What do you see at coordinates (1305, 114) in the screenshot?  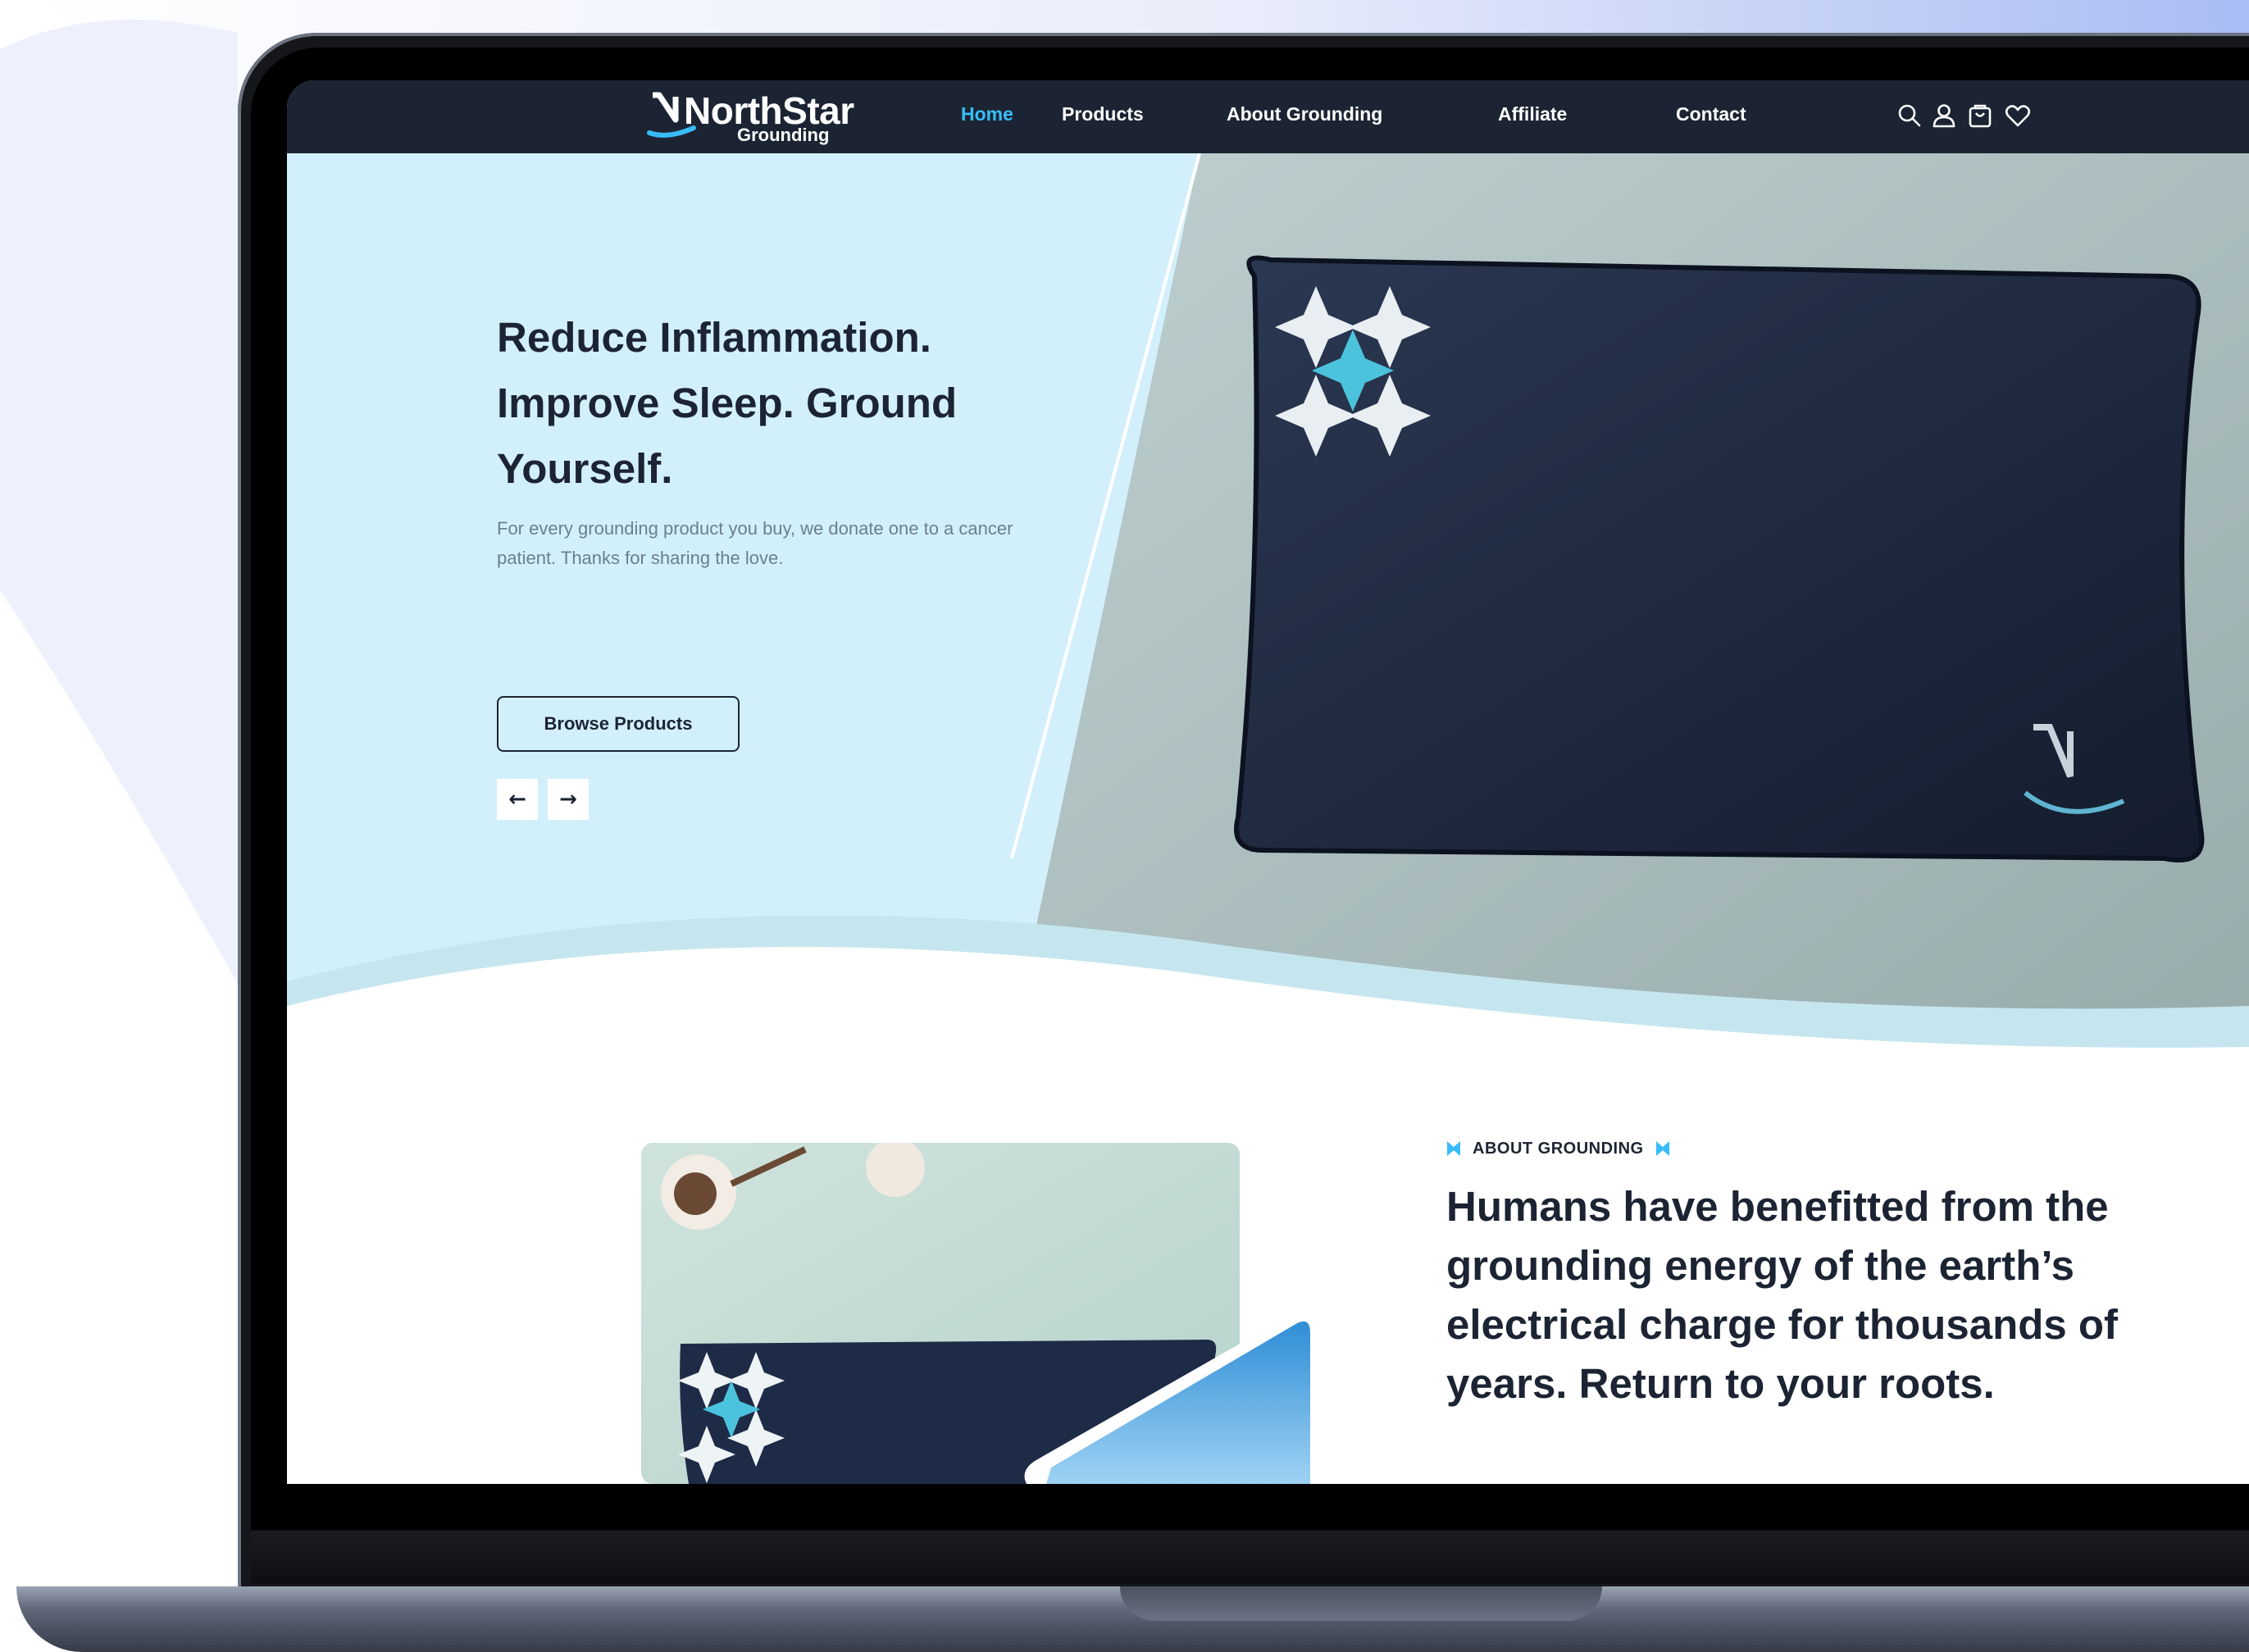 I see `nav-about-grounding: About Grounding` at bounding box center [1305, 114].